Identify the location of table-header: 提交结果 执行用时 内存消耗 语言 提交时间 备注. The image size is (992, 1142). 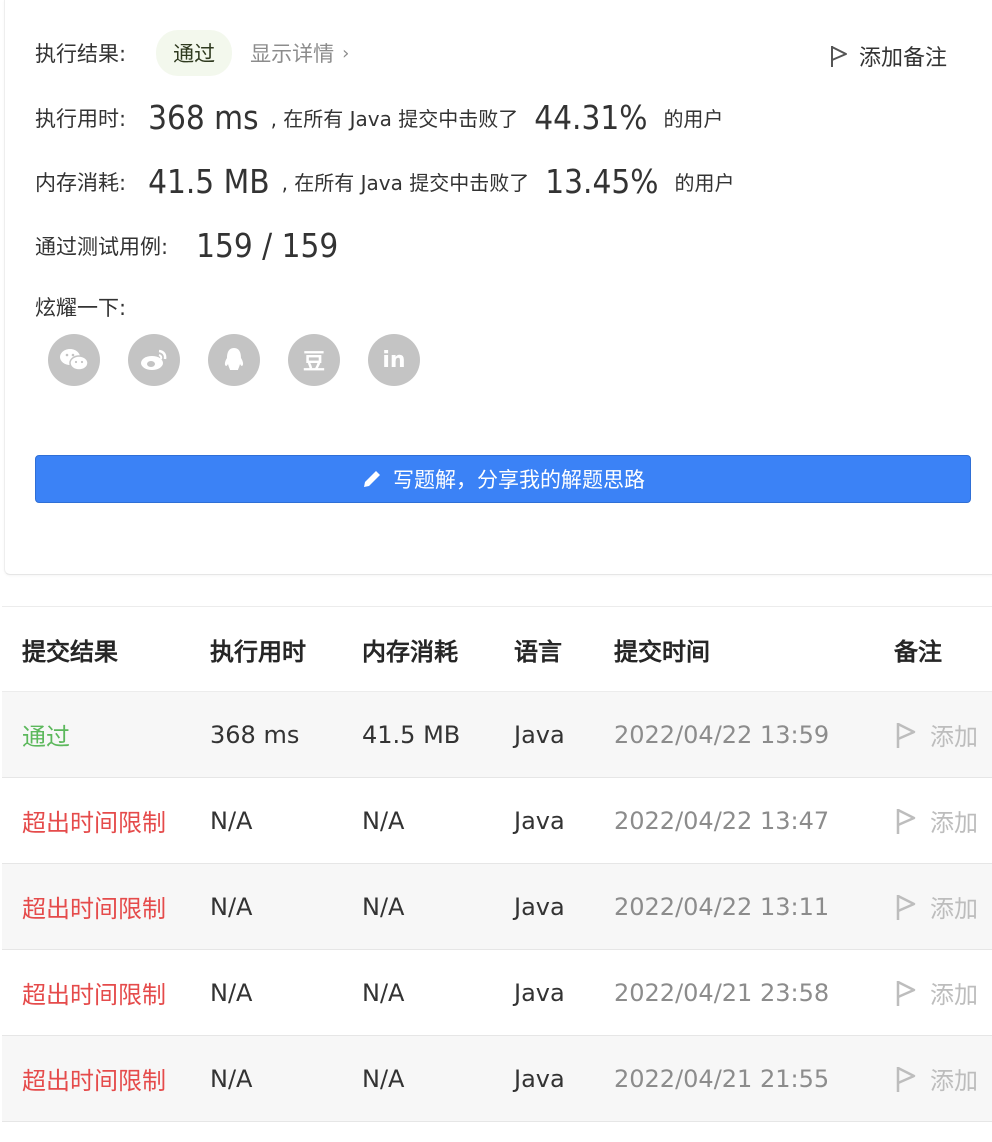
(497, 649).